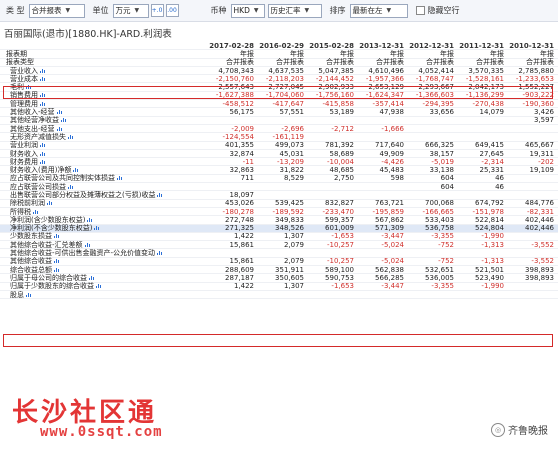  I want to click on table-cell: 717,640, so click(389, 145).